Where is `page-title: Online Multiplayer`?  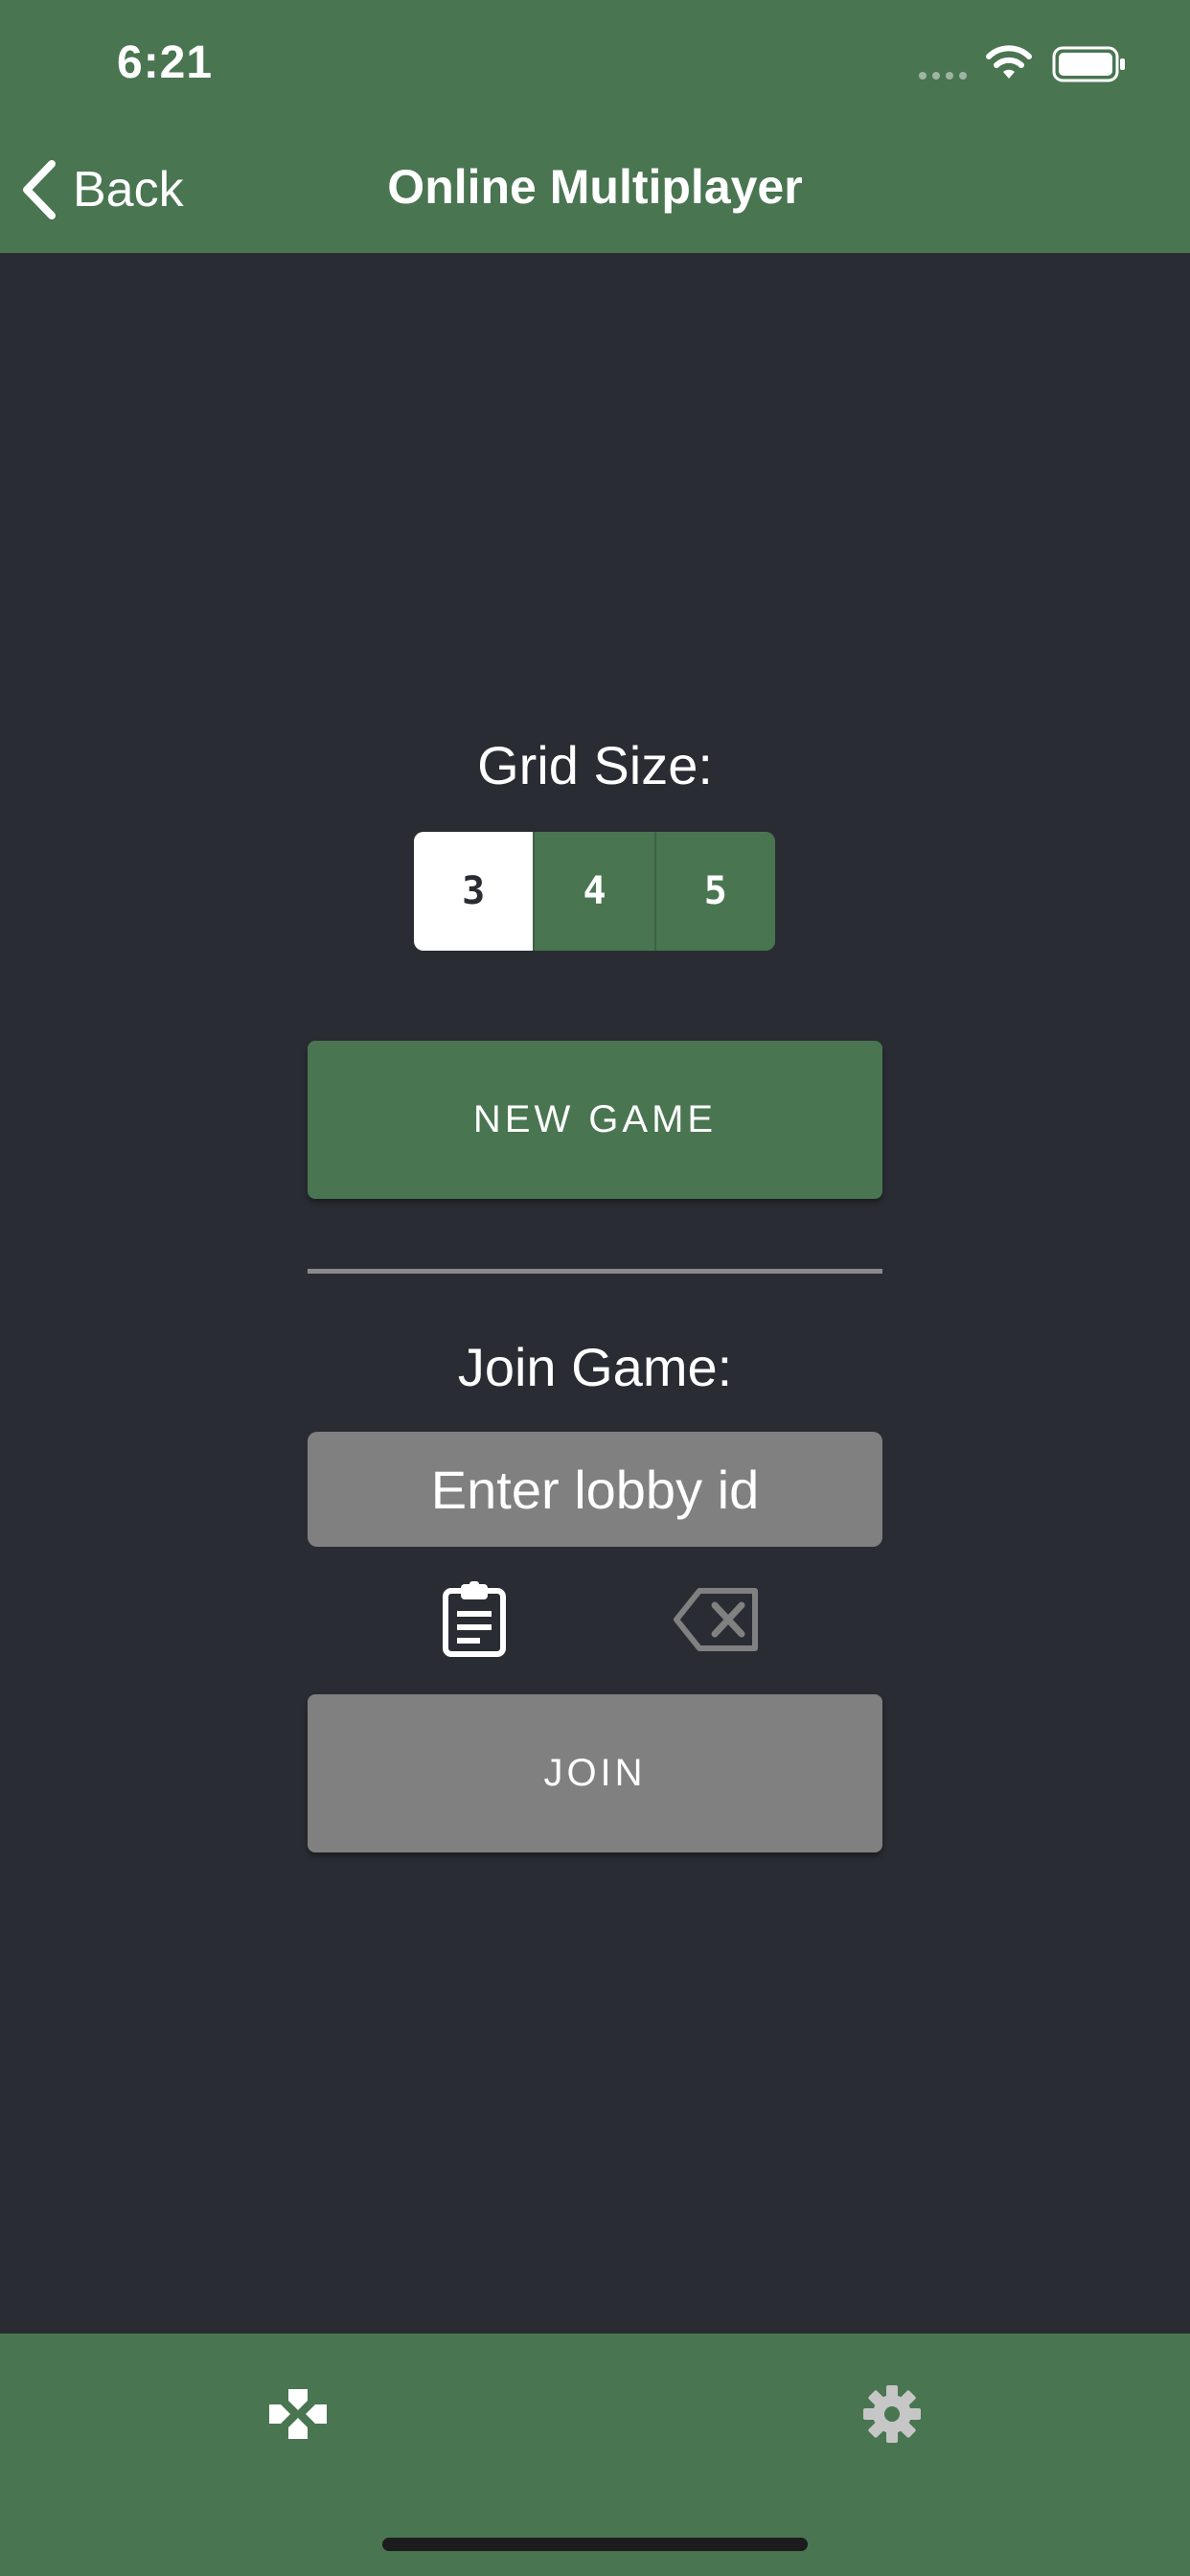 page-title: Online Multiplayer is located at coordinates (595, 187).